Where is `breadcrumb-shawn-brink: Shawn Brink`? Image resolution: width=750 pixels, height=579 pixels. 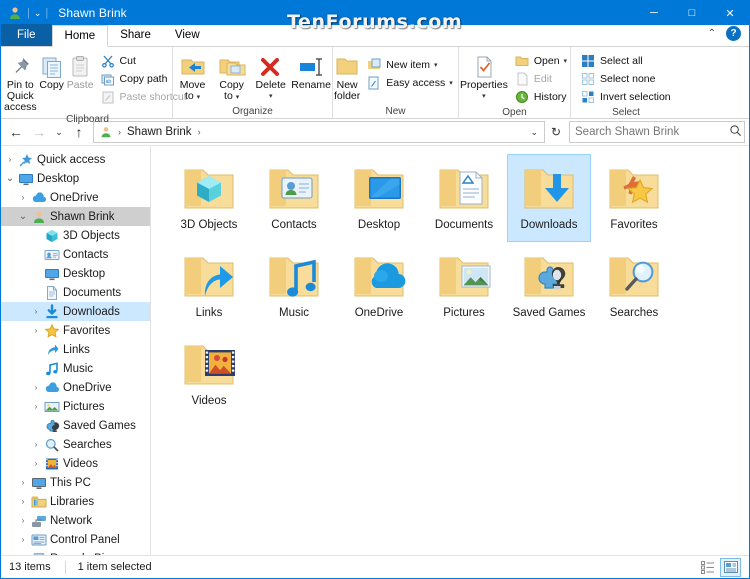
breadcrumb-shawn-brink: Shawn Brink is located at coordinates (159, 132).